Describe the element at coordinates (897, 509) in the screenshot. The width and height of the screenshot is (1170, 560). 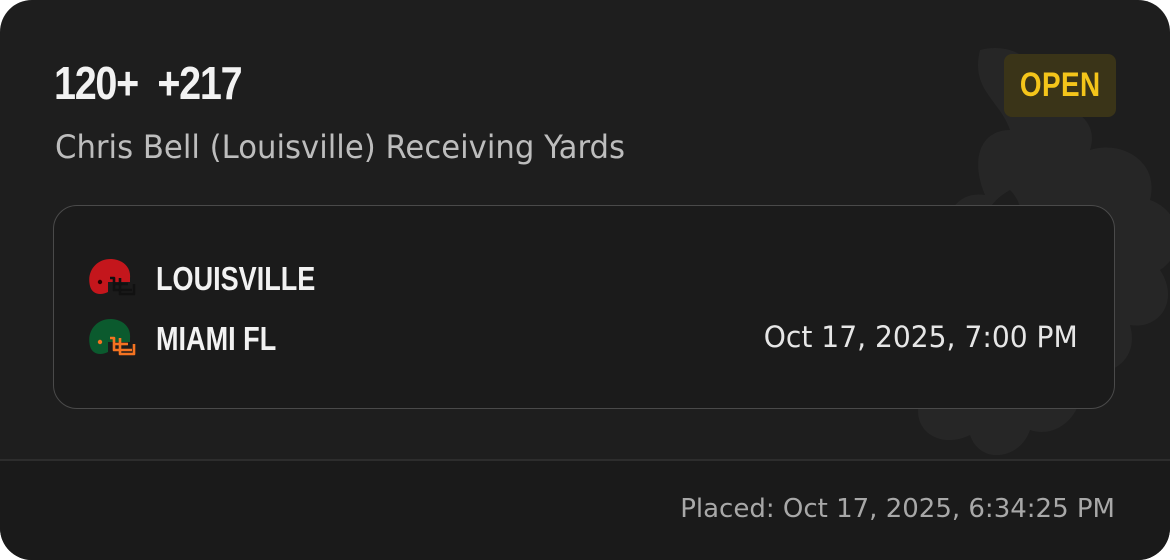
I see `placed-timestamp: Placed: Oct 17, 2025, 6:34:25 PM` at that location.